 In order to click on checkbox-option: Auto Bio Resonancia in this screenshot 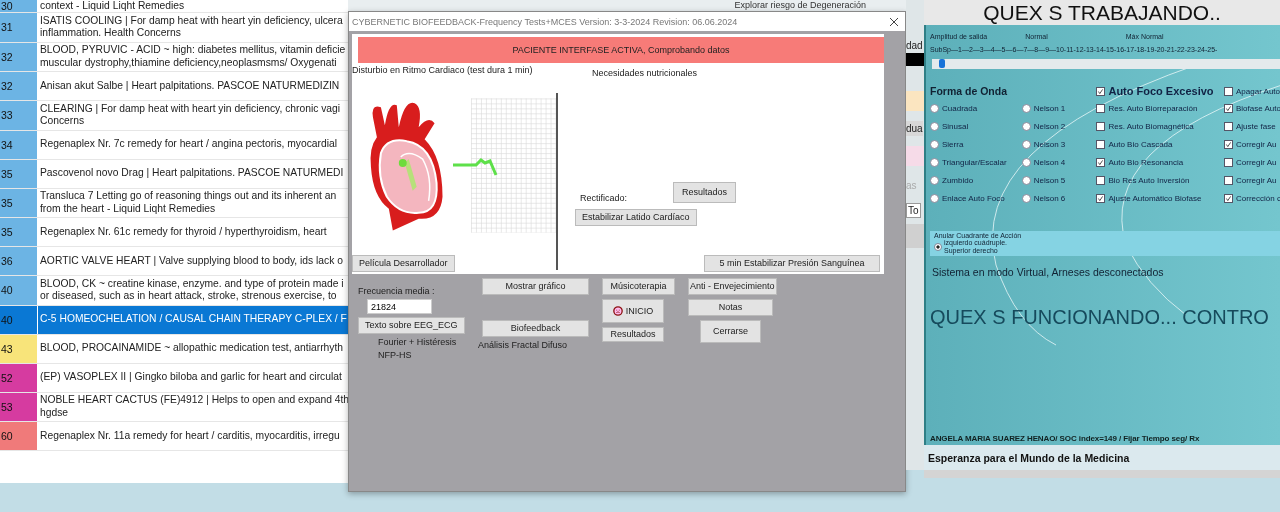, I will do `click(1160, 162)`.